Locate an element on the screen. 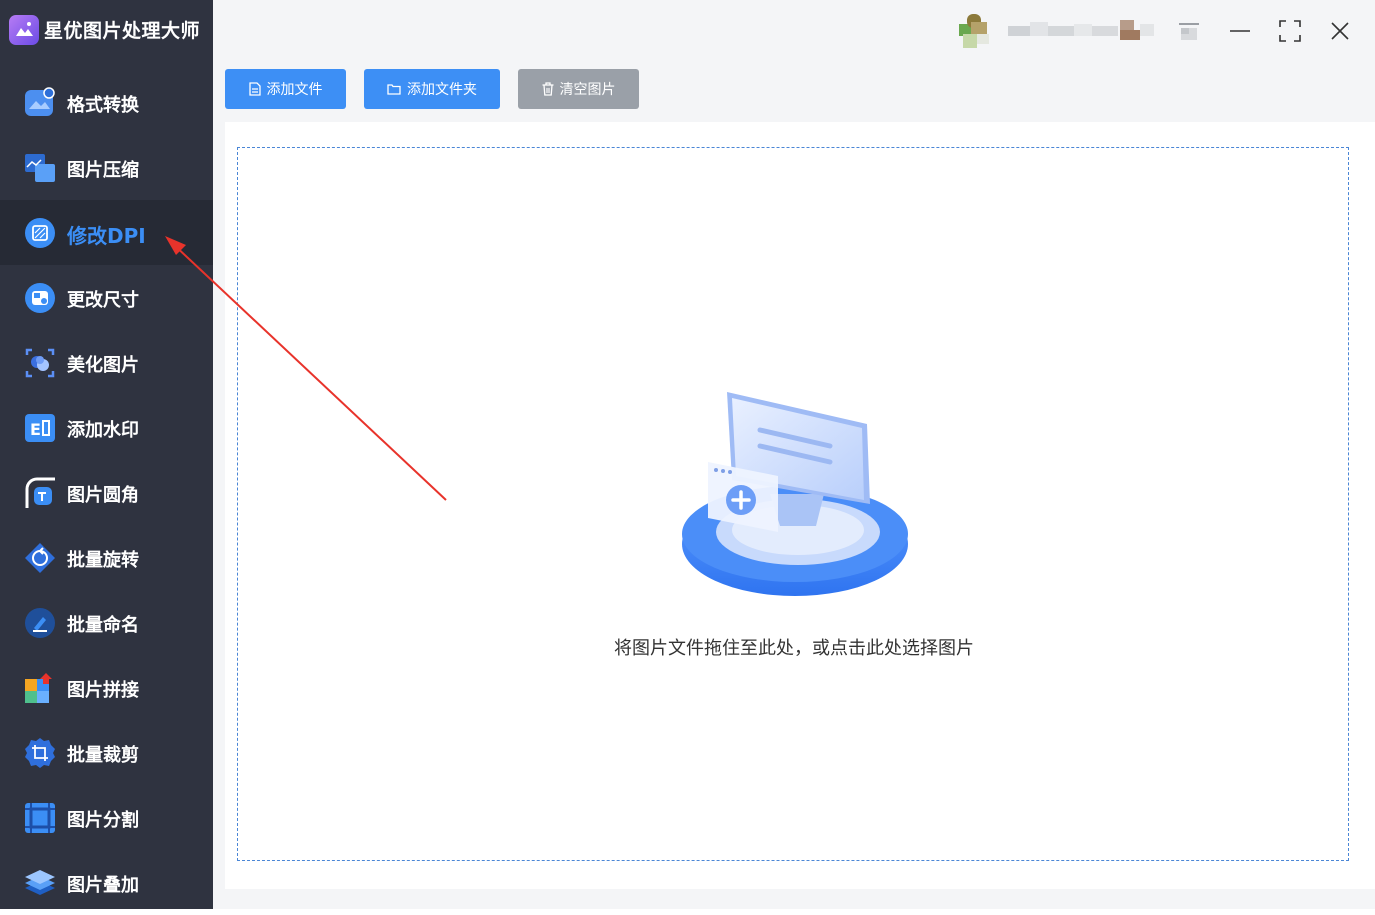 The width and height of the screenshot is (1375, 915). add-folder-button: 添加文件夹 is located at coordinates (432, 89).